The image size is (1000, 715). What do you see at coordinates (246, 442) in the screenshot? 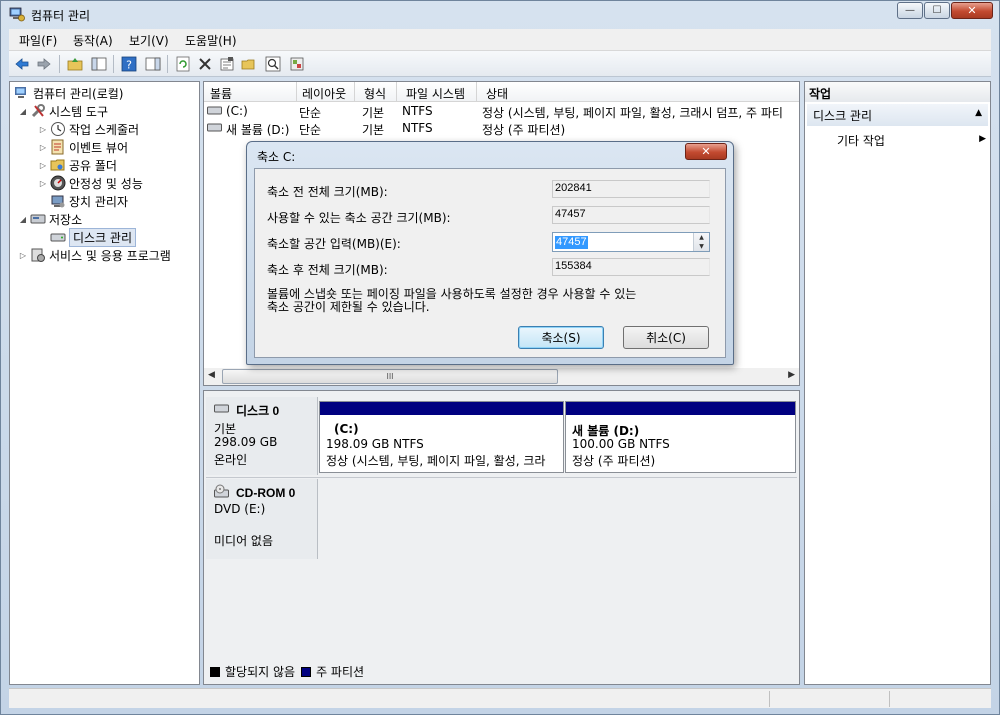
I see `disk-size: 298.09 GB` at bounding box center [246, 442].